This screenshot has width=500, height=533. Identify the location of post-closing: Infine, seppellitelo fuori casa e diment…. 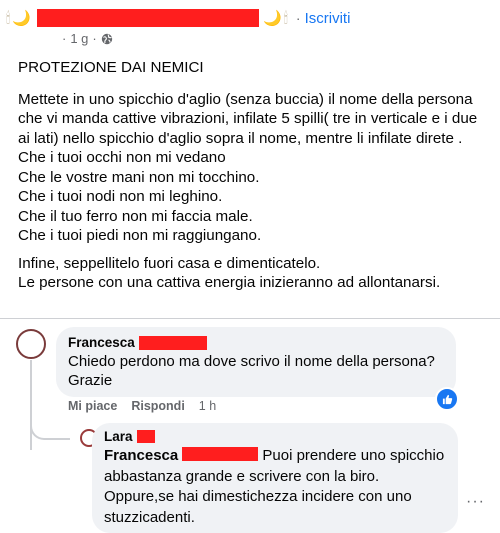
(229, 273).